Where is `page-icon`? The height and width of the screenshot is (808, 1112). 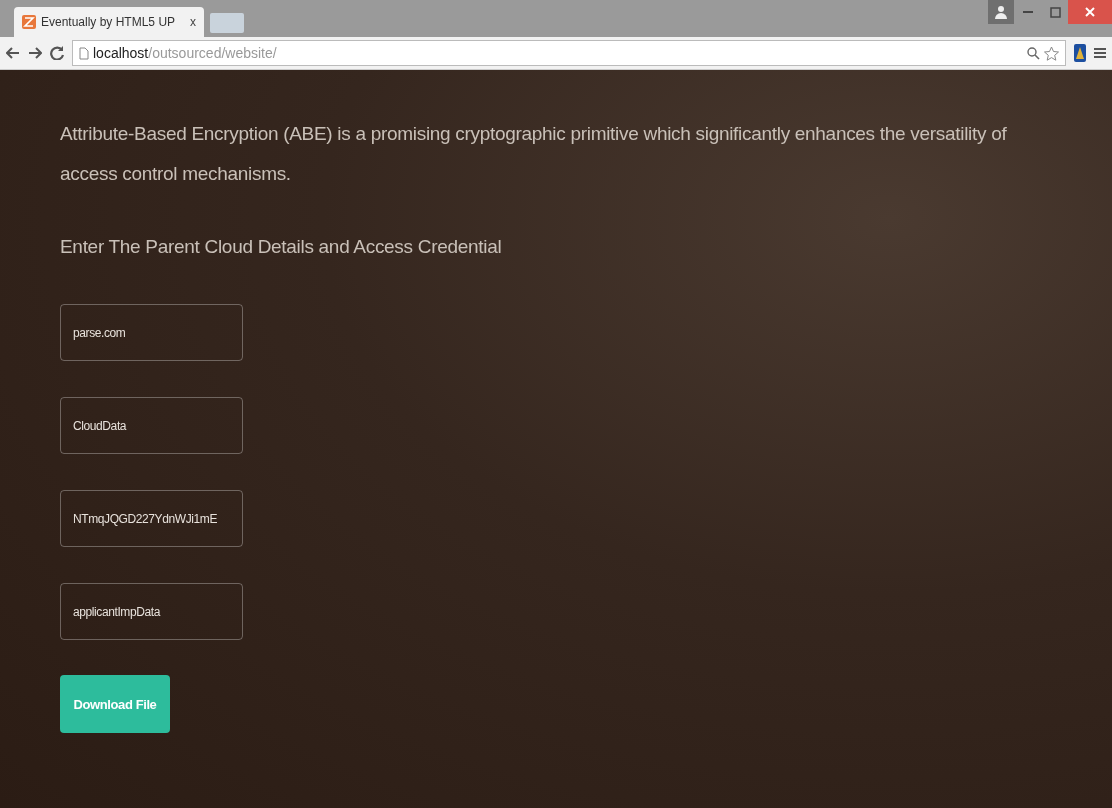 page-icon is located at coordinates (84, 53).